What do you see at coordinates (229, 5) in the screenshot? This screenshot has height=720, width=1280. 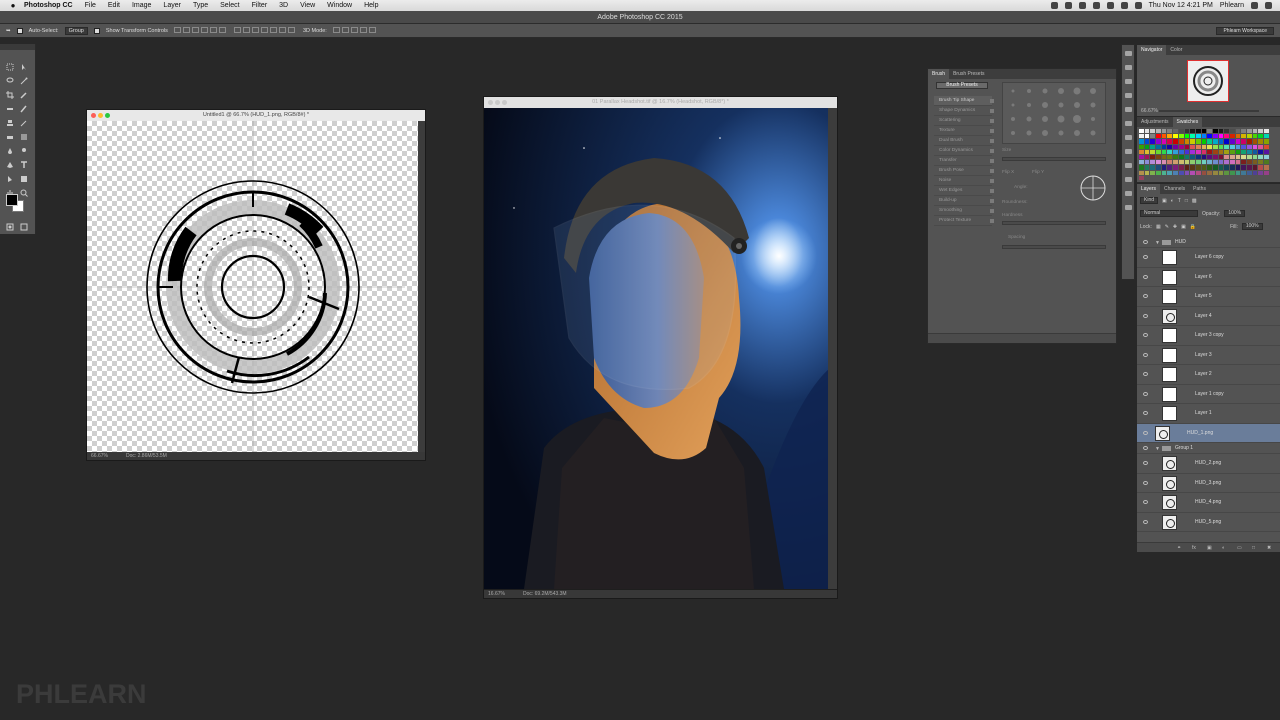 I see `menu-select: Select` at bounding box center [229, 5].